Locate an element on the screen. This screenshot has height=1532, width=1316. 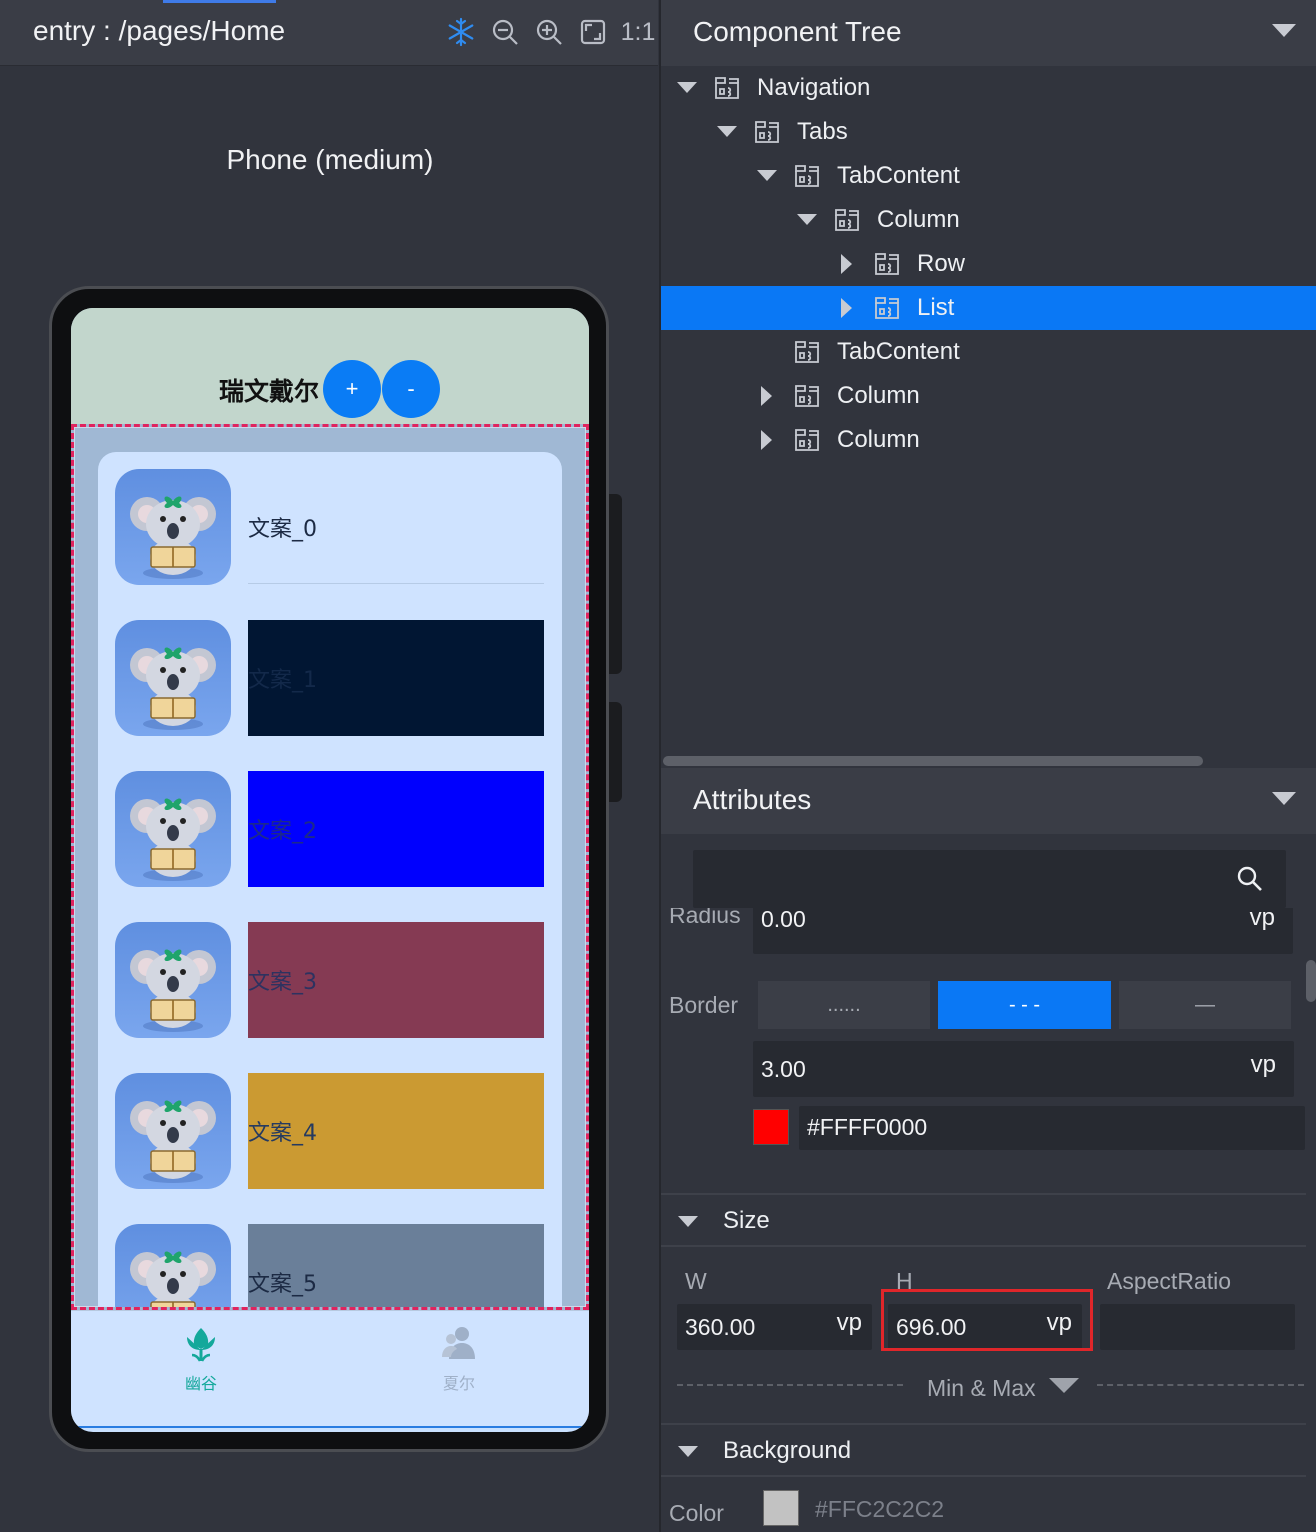
tree-node-label: Tabs is located at coordinates (822, 131).